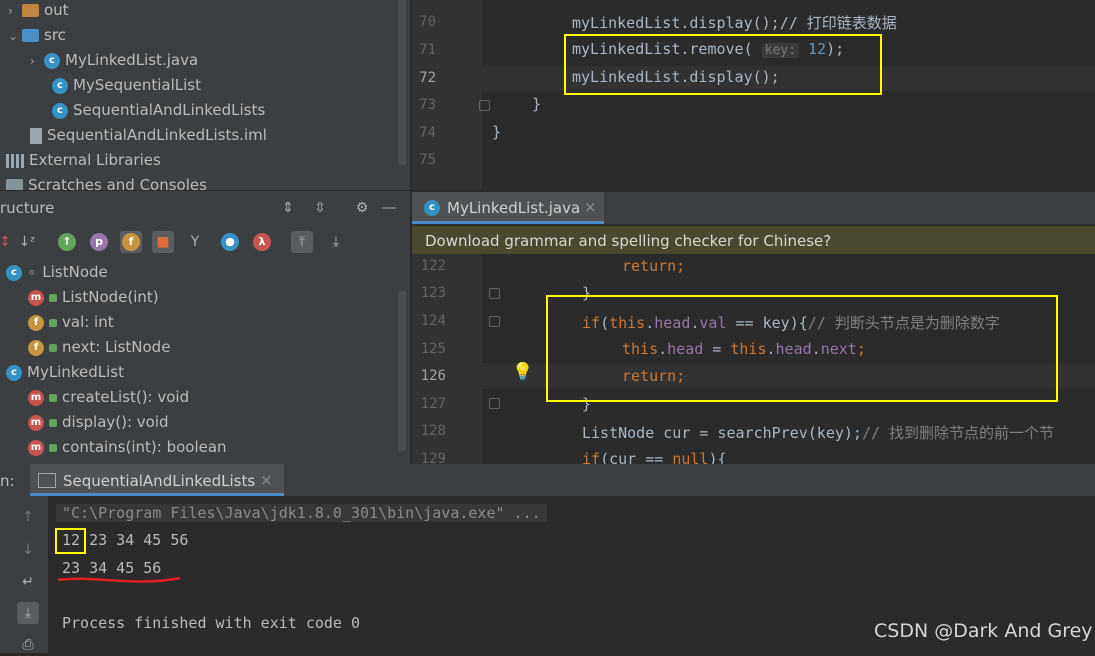 This screenshot has height=656, width=1095. What do you see at coordinates (30, 35) in the screenshot?
I see `folder-icon` at bounding box center [30, 35].